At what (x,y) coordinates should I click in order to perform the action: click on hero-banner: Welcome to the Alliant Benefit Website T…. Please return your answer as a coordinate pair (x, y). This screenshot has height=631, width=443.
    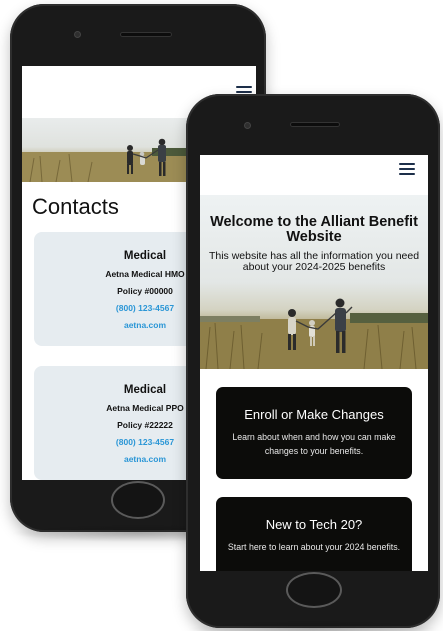
    Looking at the image, I should click on (314, 282).